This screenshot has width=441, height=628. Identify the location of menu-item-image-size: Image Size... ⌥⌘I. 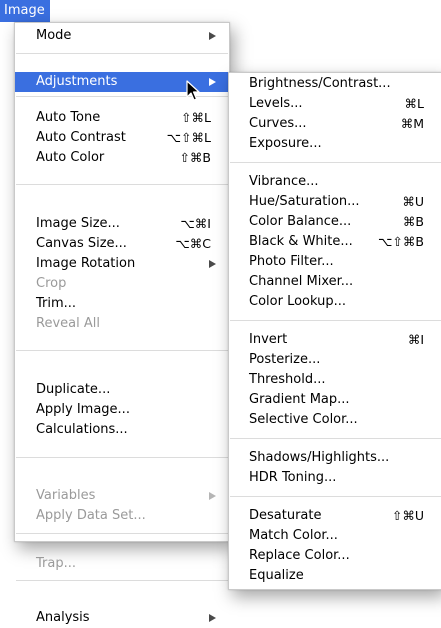
(122, 224).